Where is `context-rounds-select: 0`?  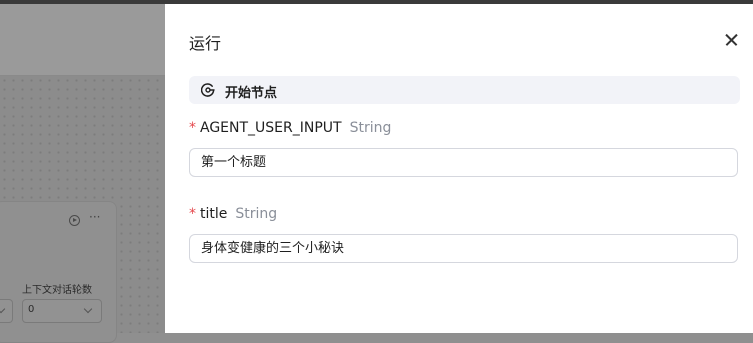
context-rounds-select: 0 is located at coordinates (62, 311).